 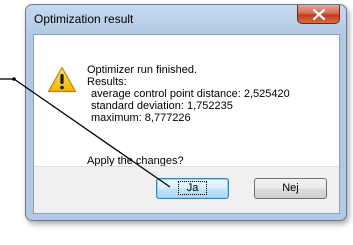 What do you see at coordinates (162, 106) in the screenshot?
I see `result-line: standard deviation: 1,752235` at bounding box center [162, 106].